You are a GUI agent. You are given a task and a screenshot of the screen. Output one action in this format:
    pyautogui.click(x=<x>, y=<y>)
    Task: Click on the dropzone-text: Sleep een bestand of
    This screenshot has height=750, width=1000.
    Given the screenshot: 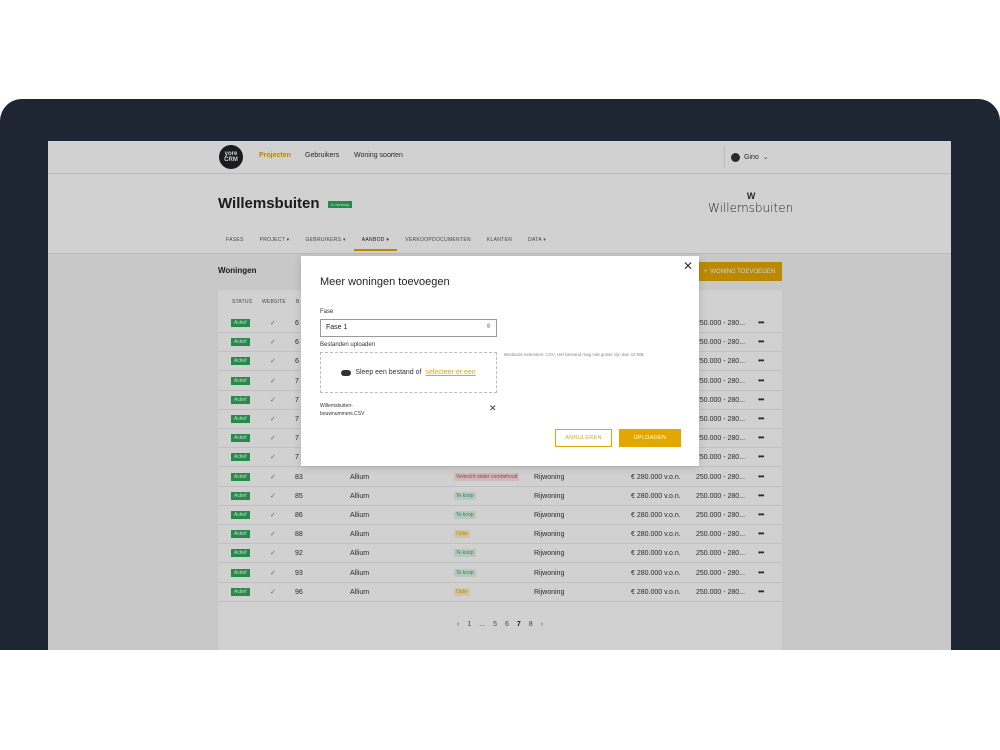 What is the action you would take?
    pyautogui.click(x=388, y=372)
    